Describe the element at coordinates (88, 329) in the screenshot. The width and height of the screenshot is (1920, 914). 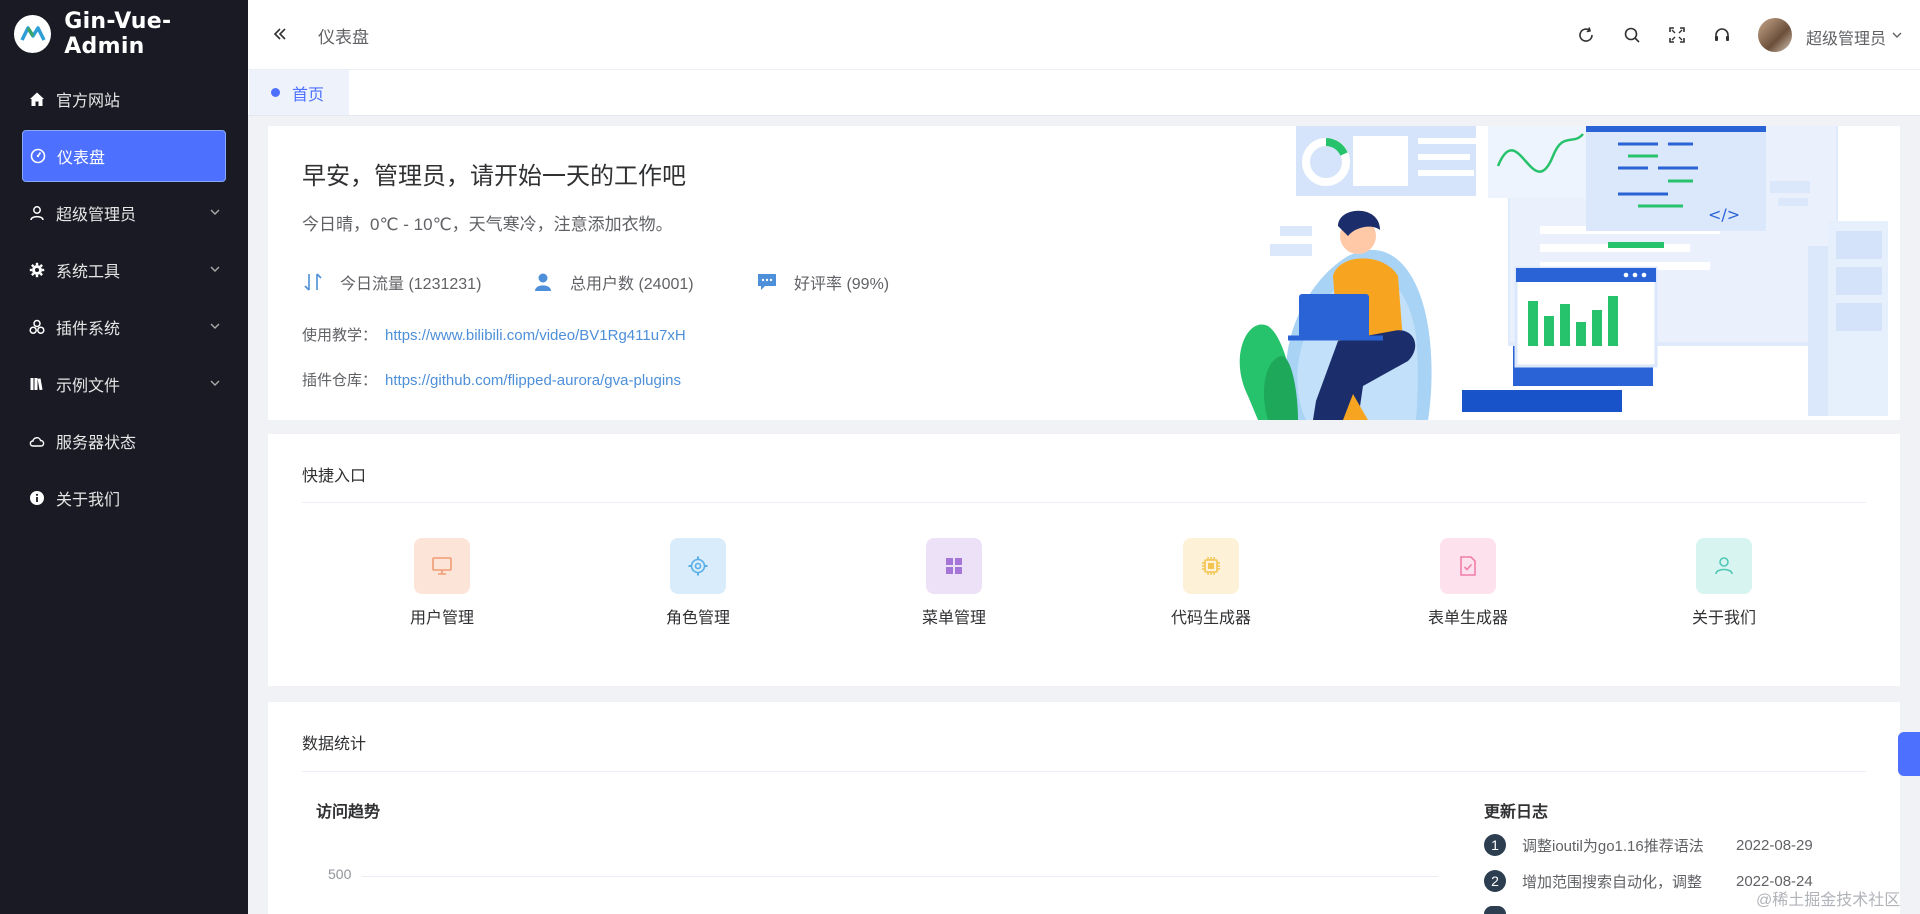
I see `sidebar-item-label: 插件系统` at that location.